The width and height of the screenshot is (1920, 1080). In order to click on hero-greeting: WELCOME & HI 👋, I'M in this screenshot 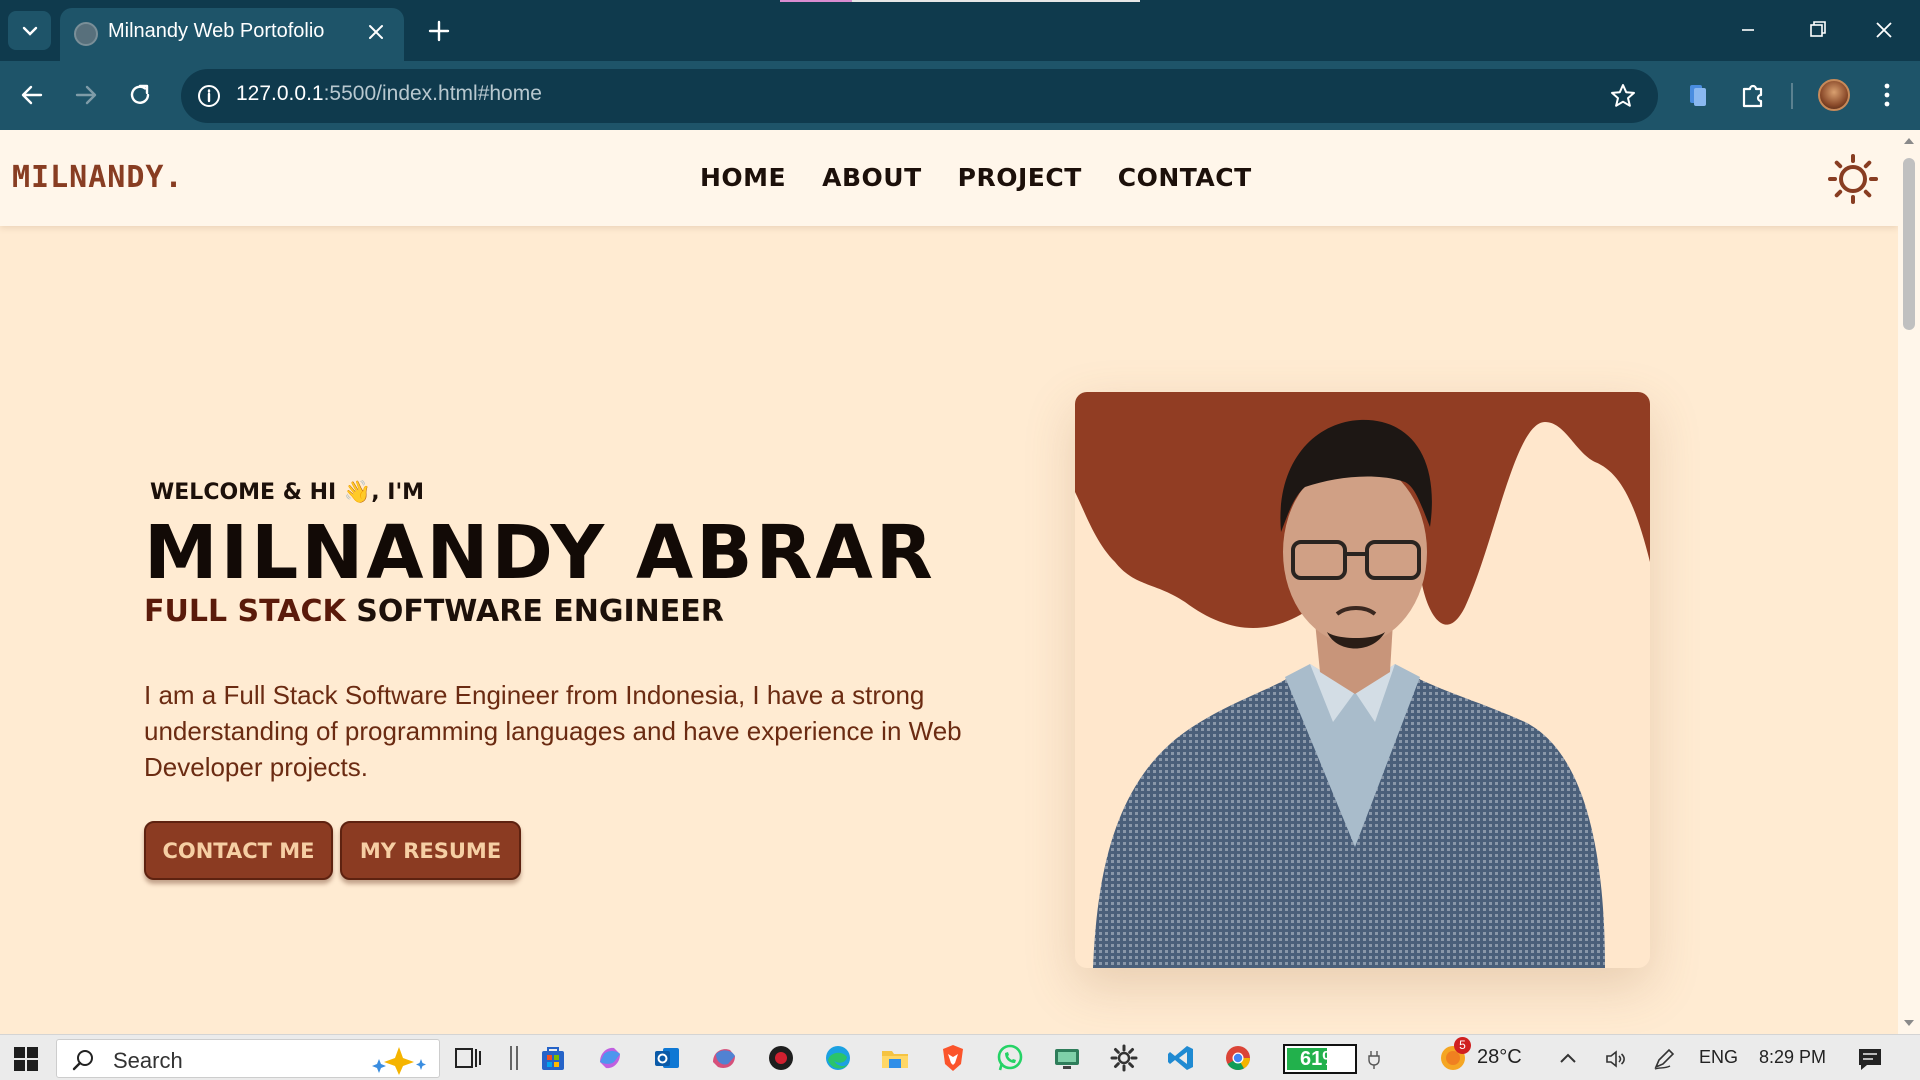, I will do `click(287, 492)`.